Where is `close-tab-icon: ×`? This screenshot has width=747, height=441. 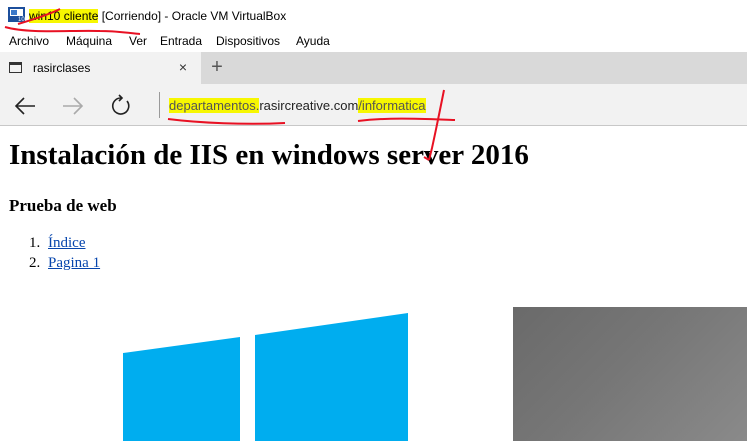 close-tab-icon: × is located at coordinates (183, 67).